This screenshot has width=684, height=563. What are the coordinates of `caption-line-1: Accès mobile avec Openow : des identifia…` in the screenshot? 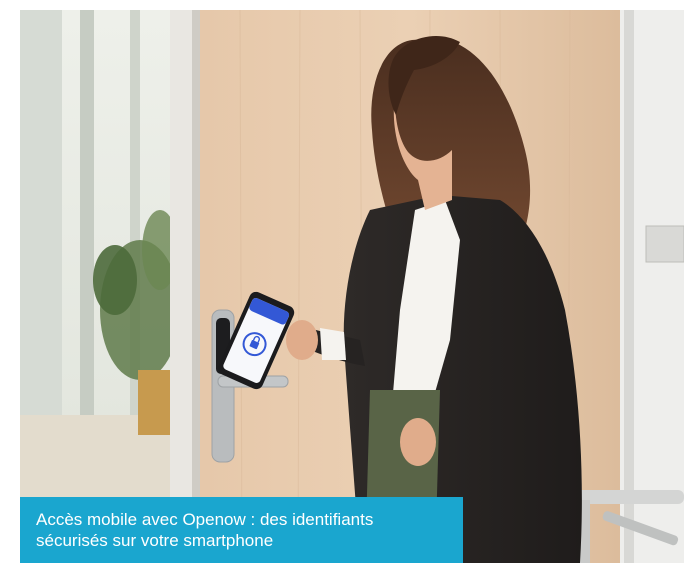 It's located at (205, 519).